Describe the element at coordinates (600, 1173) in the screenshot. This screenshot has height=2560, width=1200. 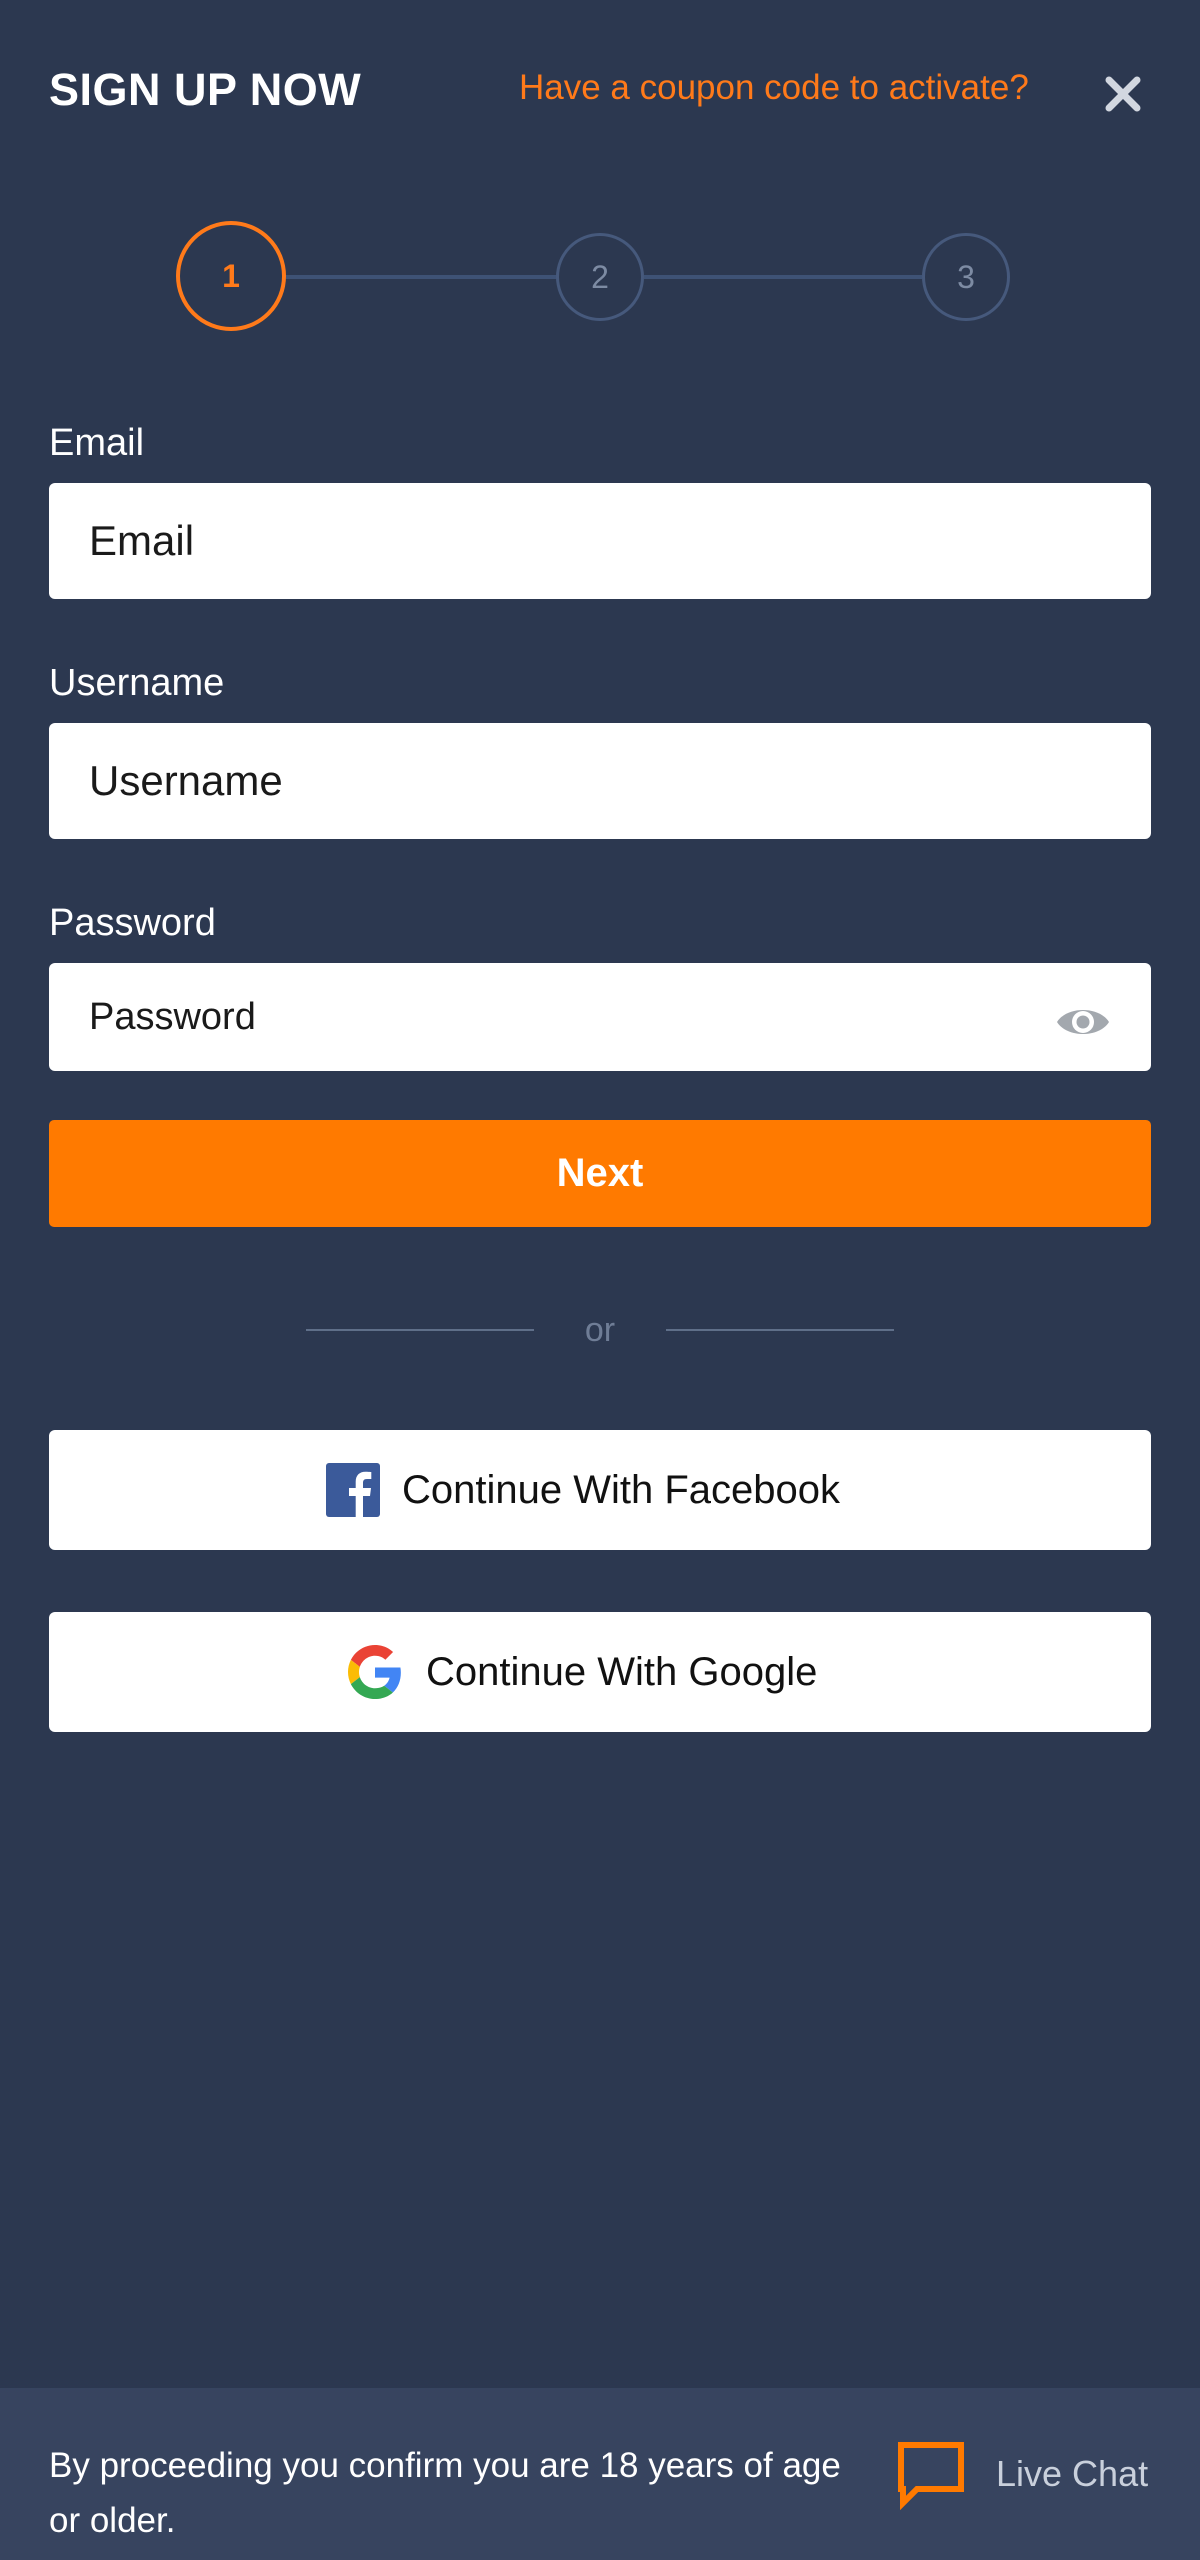
I see `next-button: Next` at that location.